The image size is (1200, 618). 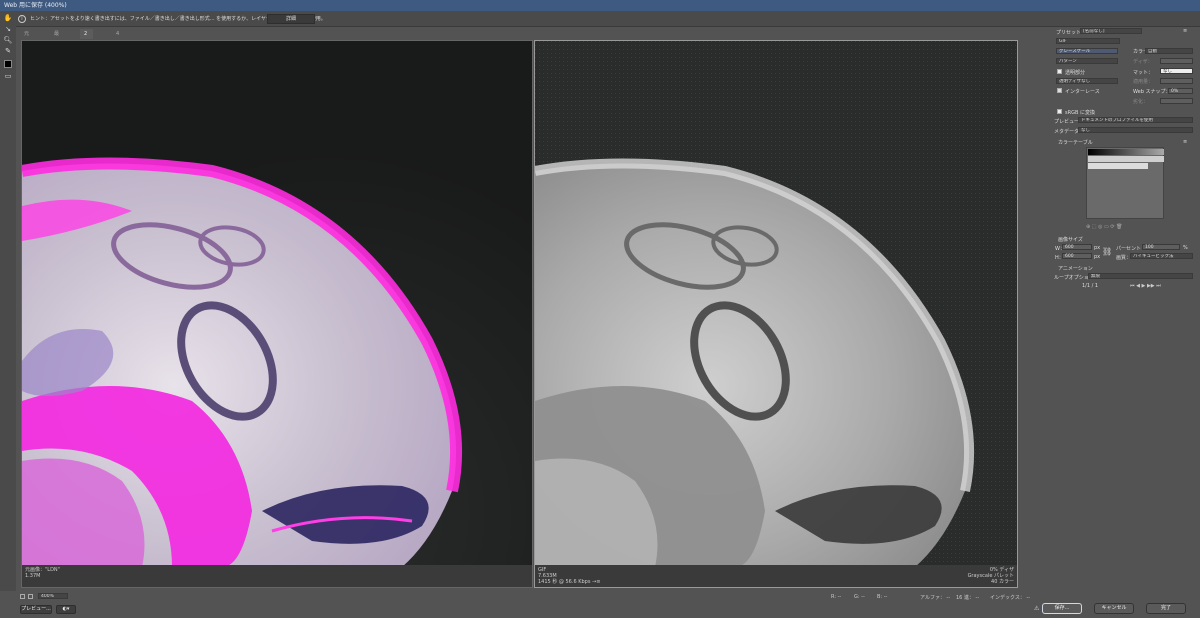 What do you see at coordinates (1087, 81) in the screenshot?
I see `transparency-dither-select: 透明ディザなし` at bounding box center [1087, 81].